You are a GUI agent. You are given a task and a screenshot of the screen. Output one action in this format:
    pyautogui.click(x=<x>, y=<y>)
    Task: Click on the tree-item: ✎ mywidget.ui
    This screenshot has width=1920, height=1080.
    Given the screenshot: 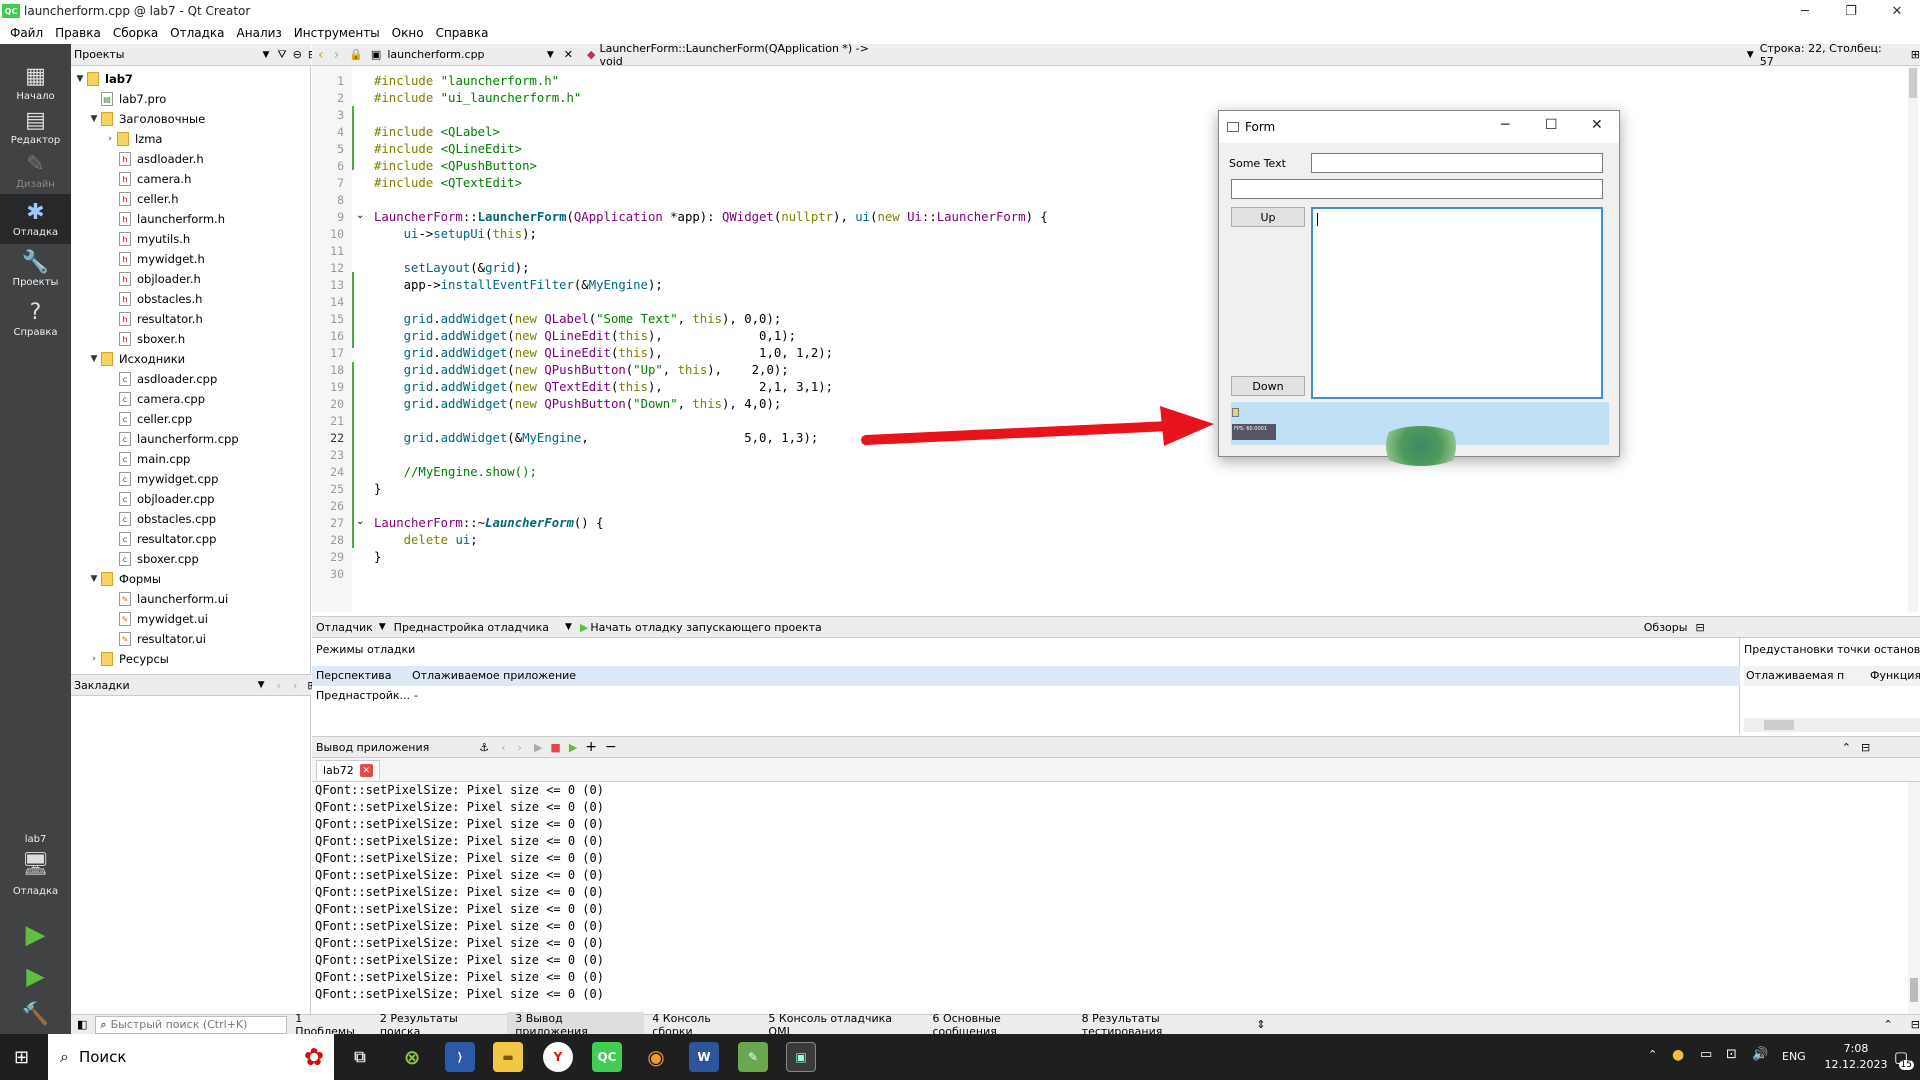 What is the action you would take?
    pyautogui.click(x=163, y=619)
    